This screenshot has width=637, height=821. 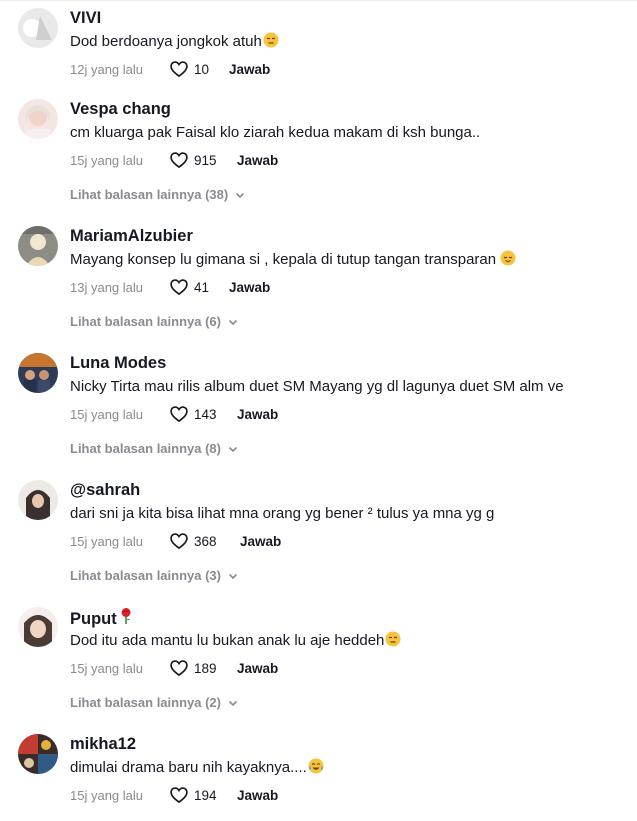 I want to click on like-count: 189, so click(x=205, y=668).